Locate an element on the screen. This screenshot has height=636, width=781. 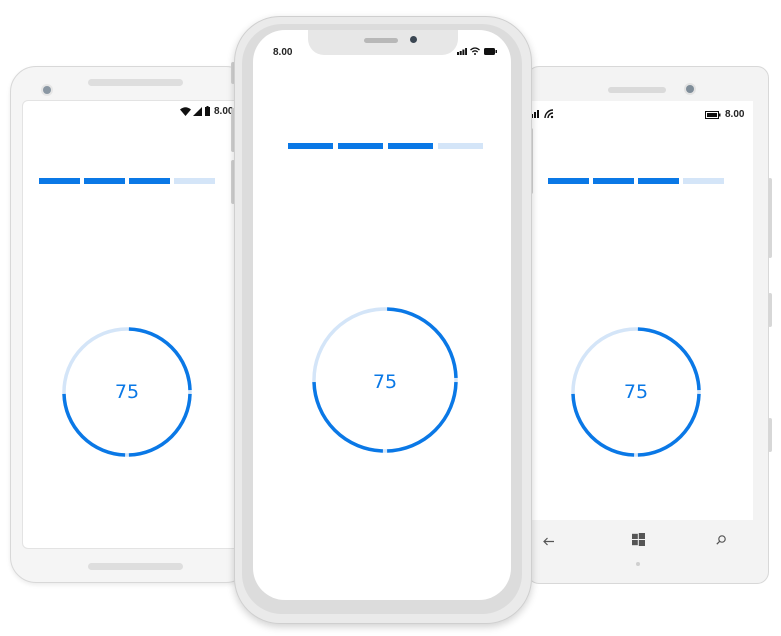
windows-volume-button is located at coordinates (770, 218).